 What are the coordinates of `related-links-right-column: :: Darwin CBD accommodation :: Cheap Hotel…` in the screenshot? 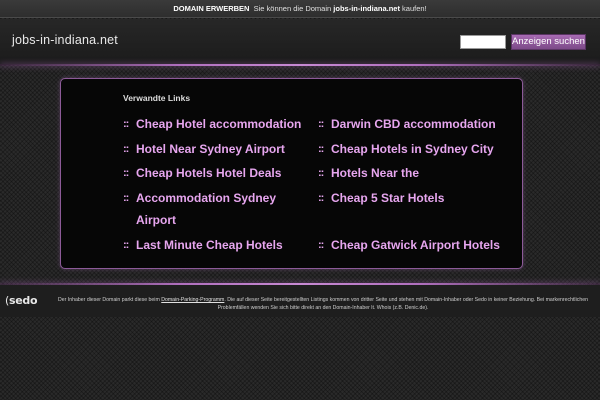 It's located at (418, 185).